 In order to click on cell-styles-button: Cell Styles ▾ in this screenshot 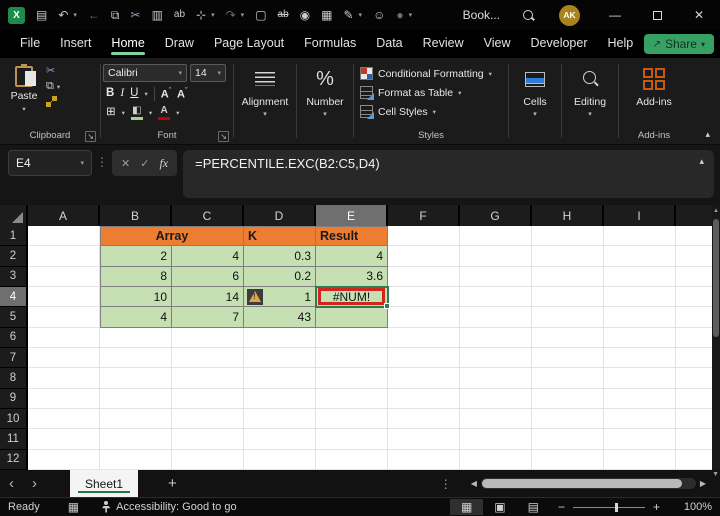, I will do `click(433, 111)`.